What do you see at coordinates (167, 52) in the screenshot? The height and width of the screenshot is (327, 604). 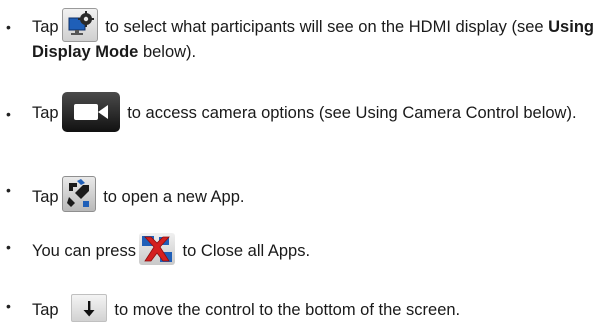 I see `item-1-post-text-2: below).` at bounding box center [167, 52].